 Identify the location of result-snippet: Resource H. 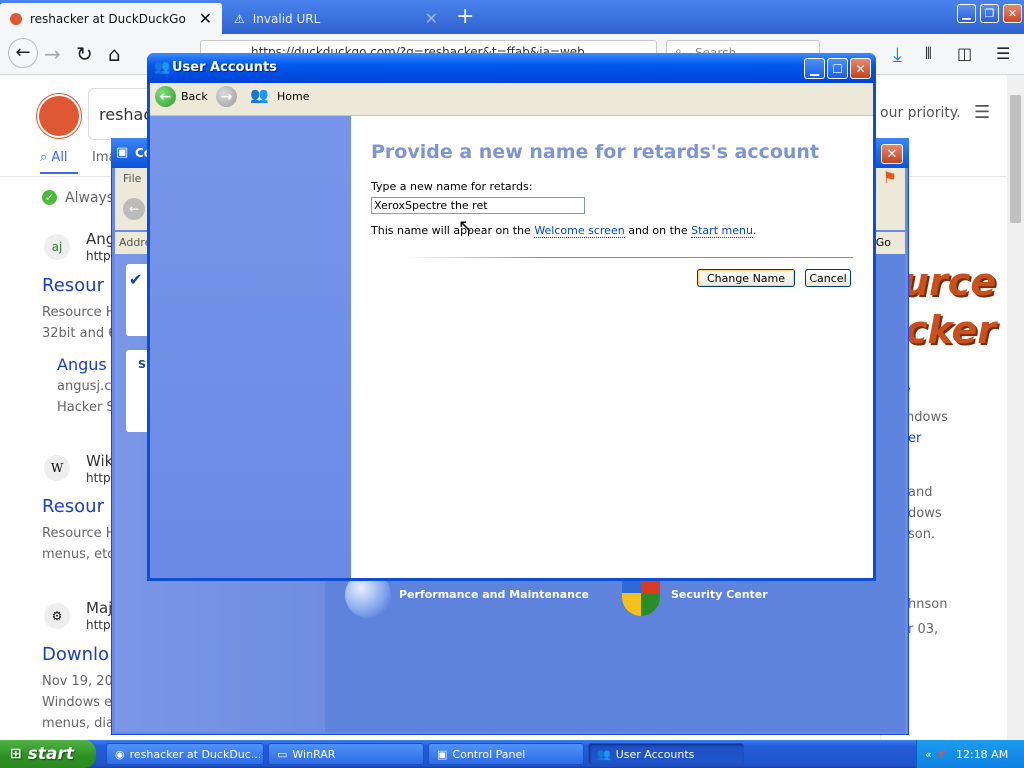
(79, 533).